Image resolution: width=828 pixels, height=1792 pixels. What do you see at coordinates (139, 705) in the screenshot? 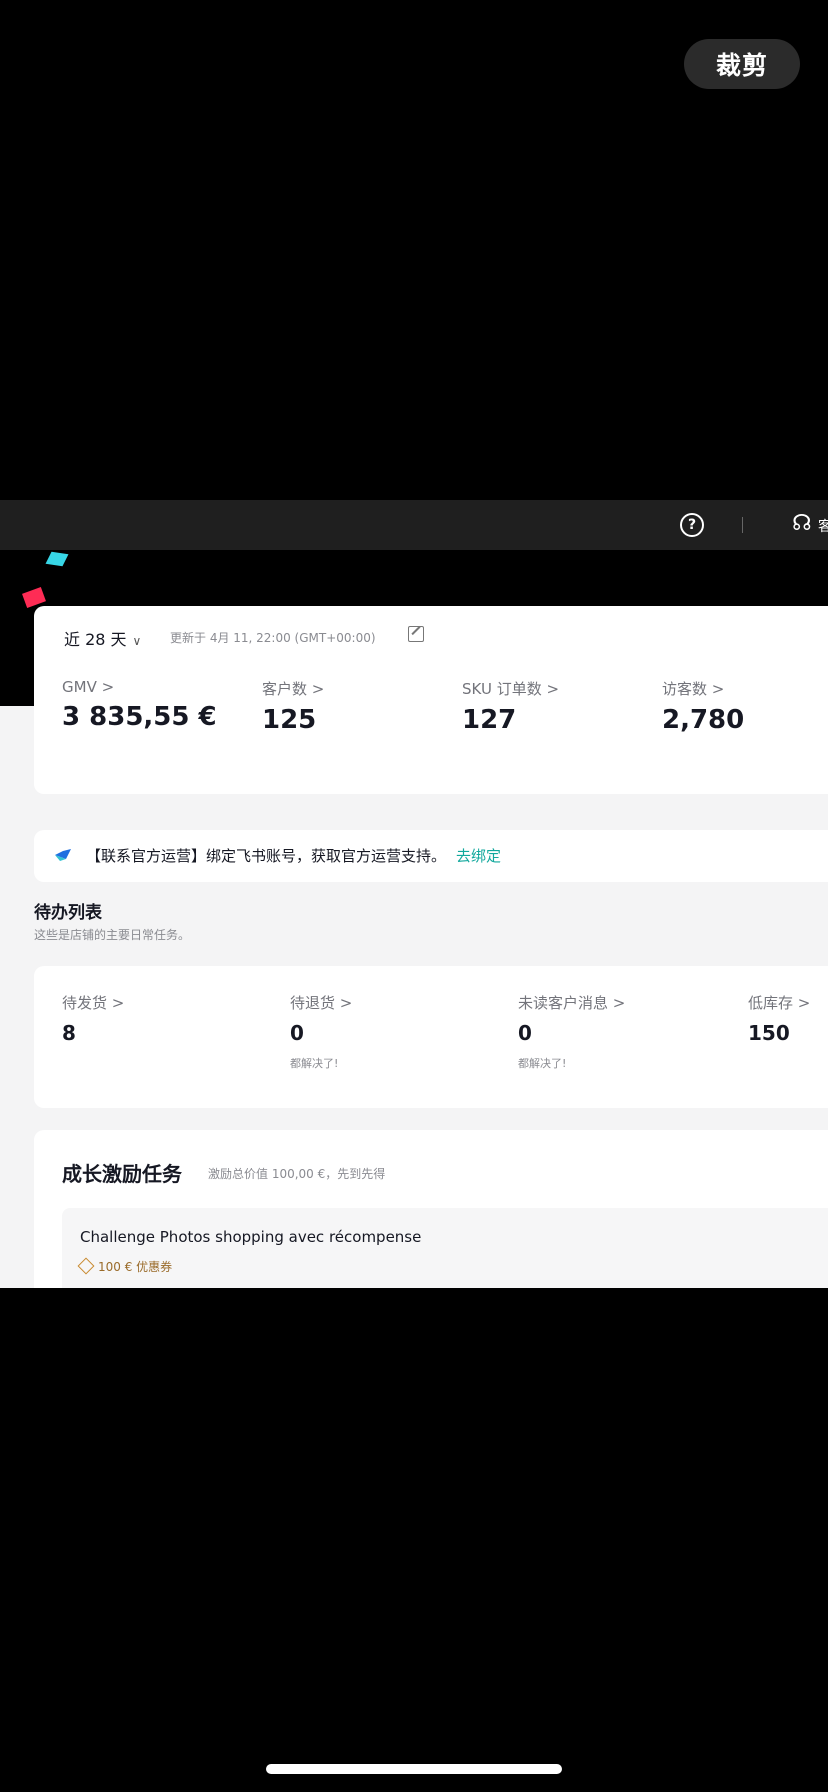
I see `metric-gmv: GMV > 3 835,55 €` at bounding box center [139, 705].